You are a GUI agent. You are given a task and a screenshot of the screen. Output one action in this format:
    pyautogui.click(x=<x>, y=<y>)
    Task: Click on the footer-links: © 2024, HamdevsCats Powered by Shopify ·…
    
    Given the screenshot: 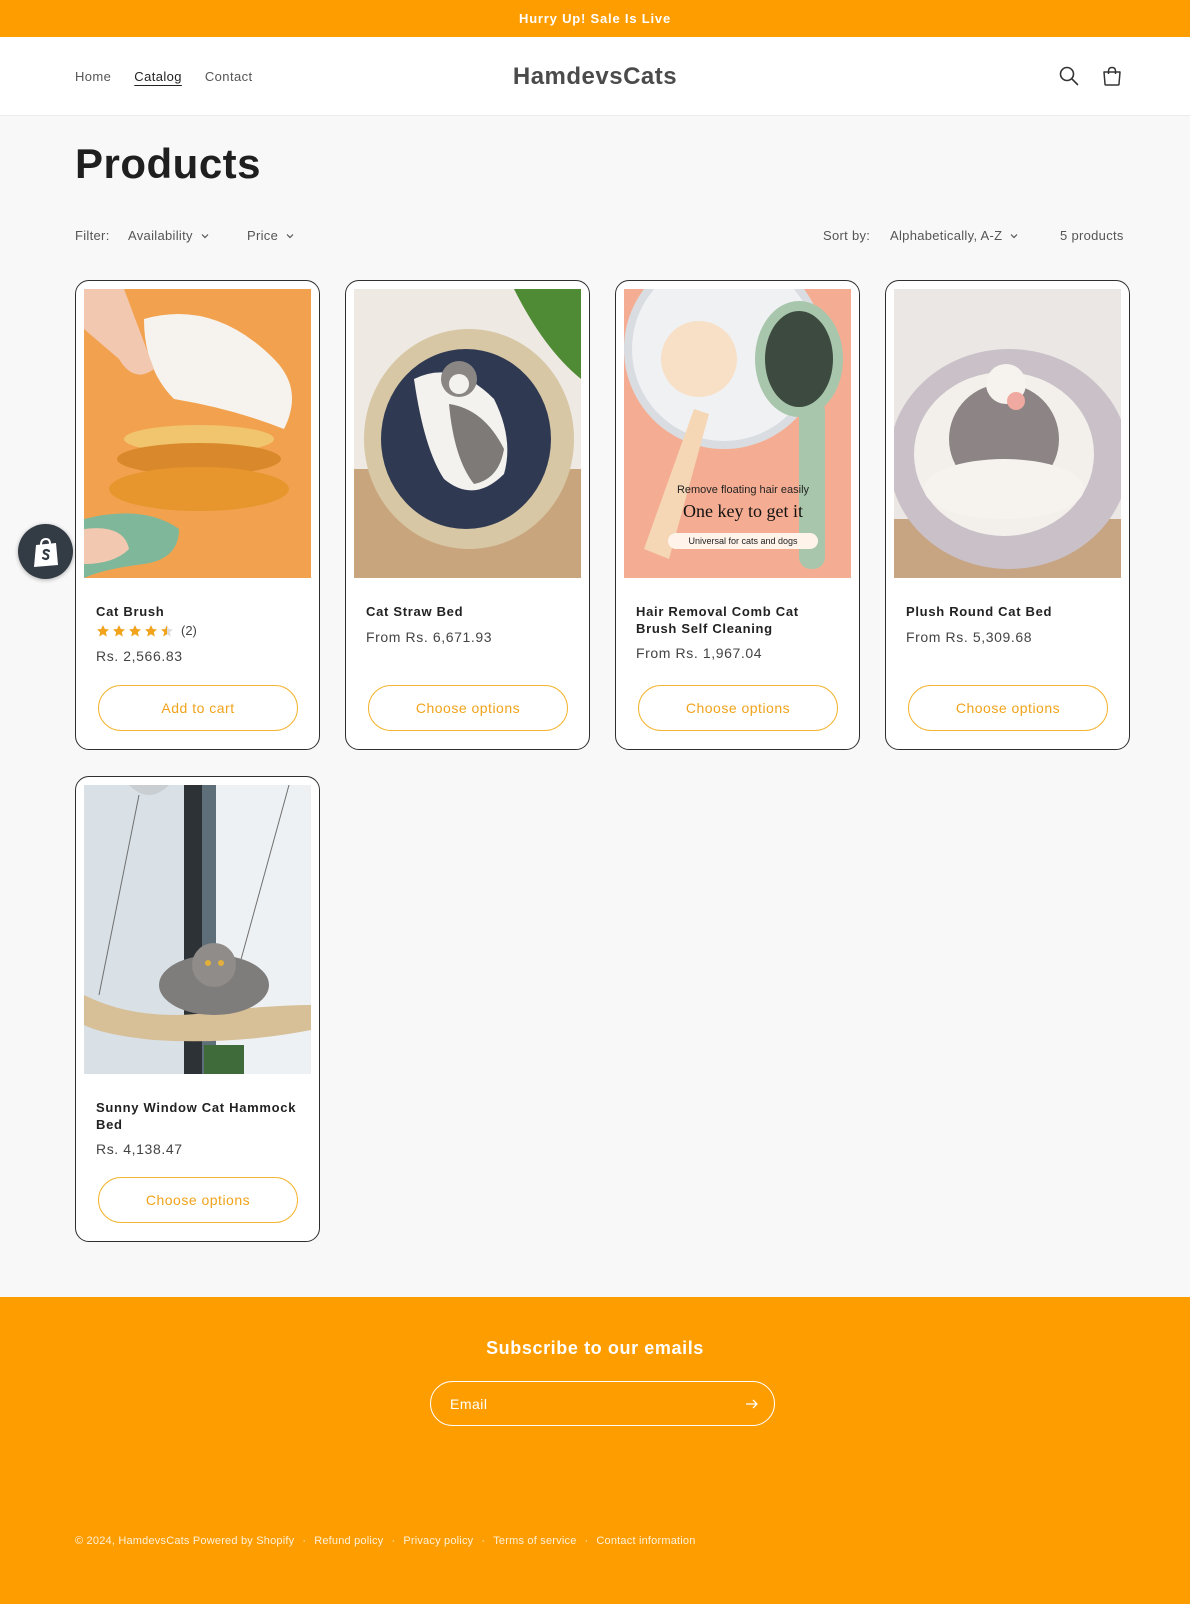 What is the action you would take?
    pyautogui.click(x=385, y=1541)
    